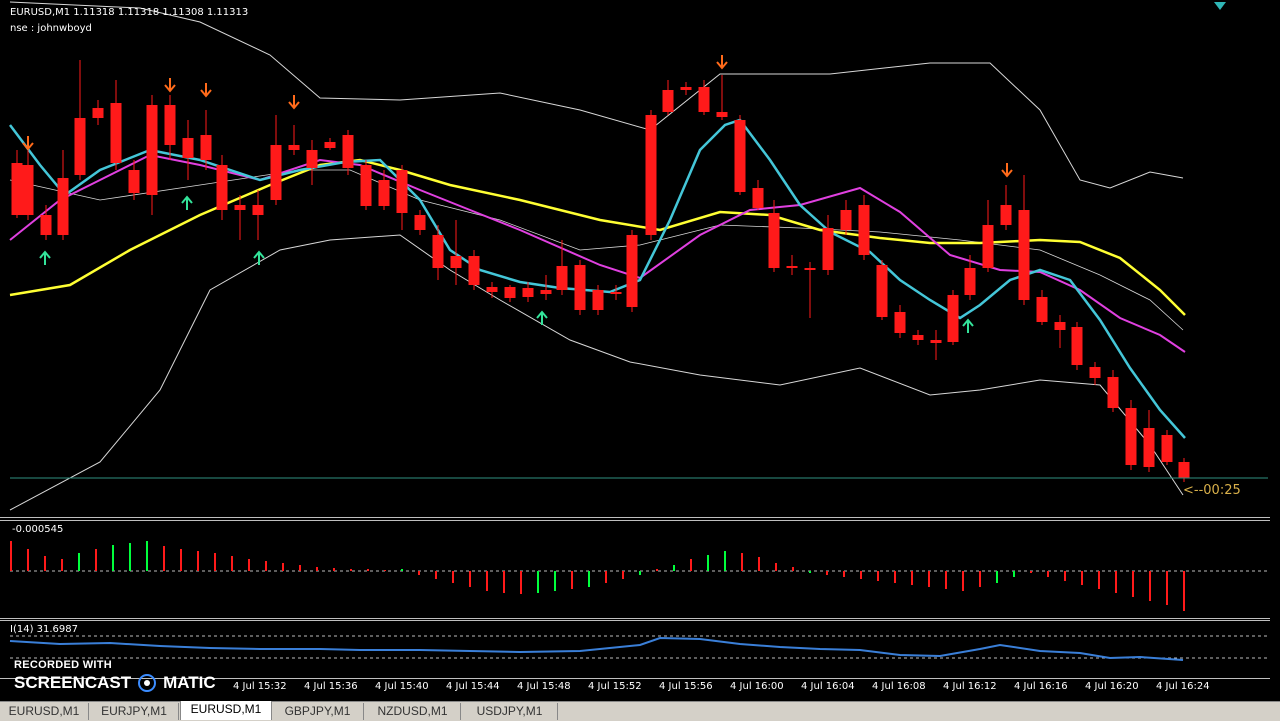 The image size is (1280, 721). Describe the element at coordinates (596, 648) in the screenshot. I see `rsi-line` at that location.